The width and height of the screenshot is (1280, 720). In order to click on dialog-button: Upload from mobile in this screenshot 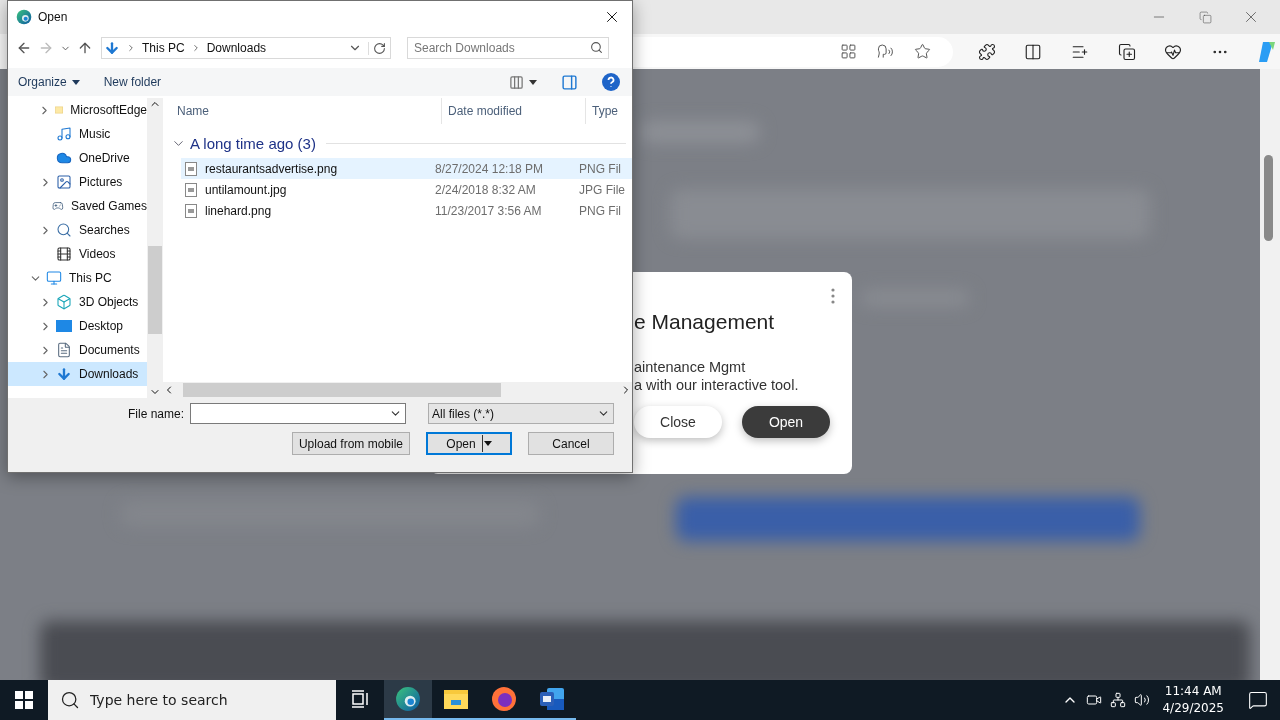, I will do `click(350, 443)`.